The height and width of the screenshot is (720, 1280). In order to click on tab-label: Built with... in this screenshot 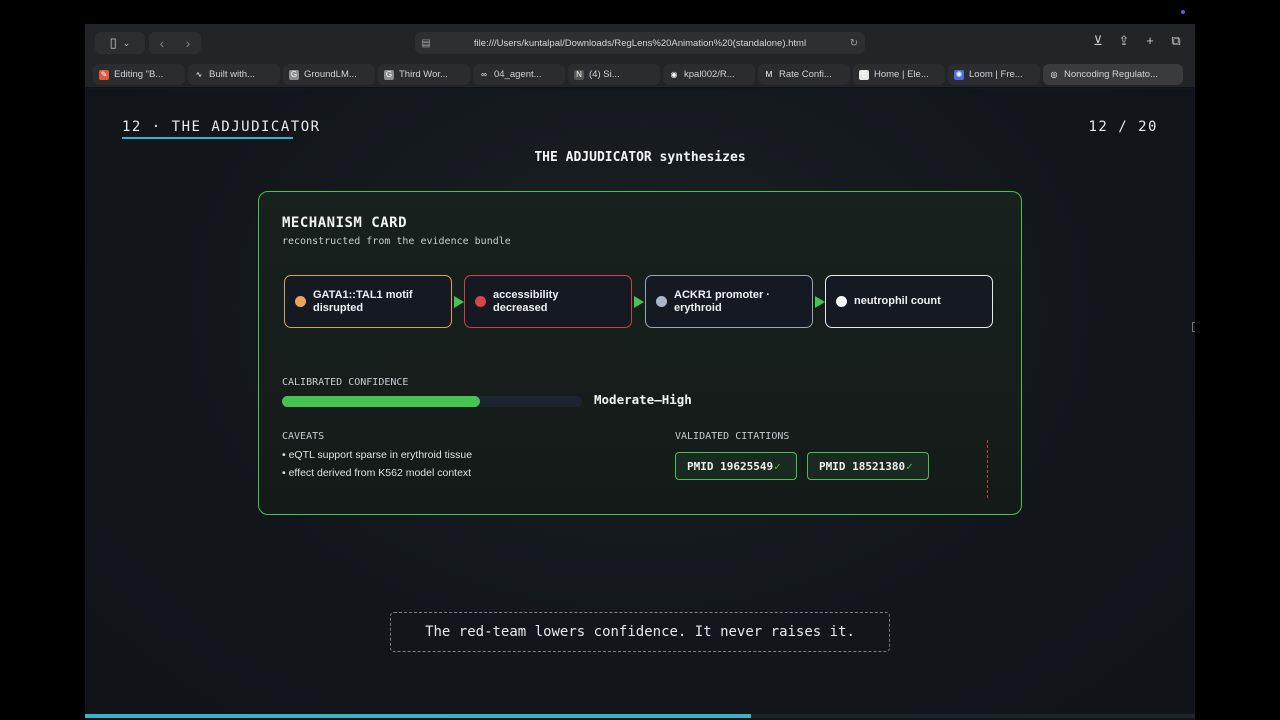, I will do `click(232, 74)`.